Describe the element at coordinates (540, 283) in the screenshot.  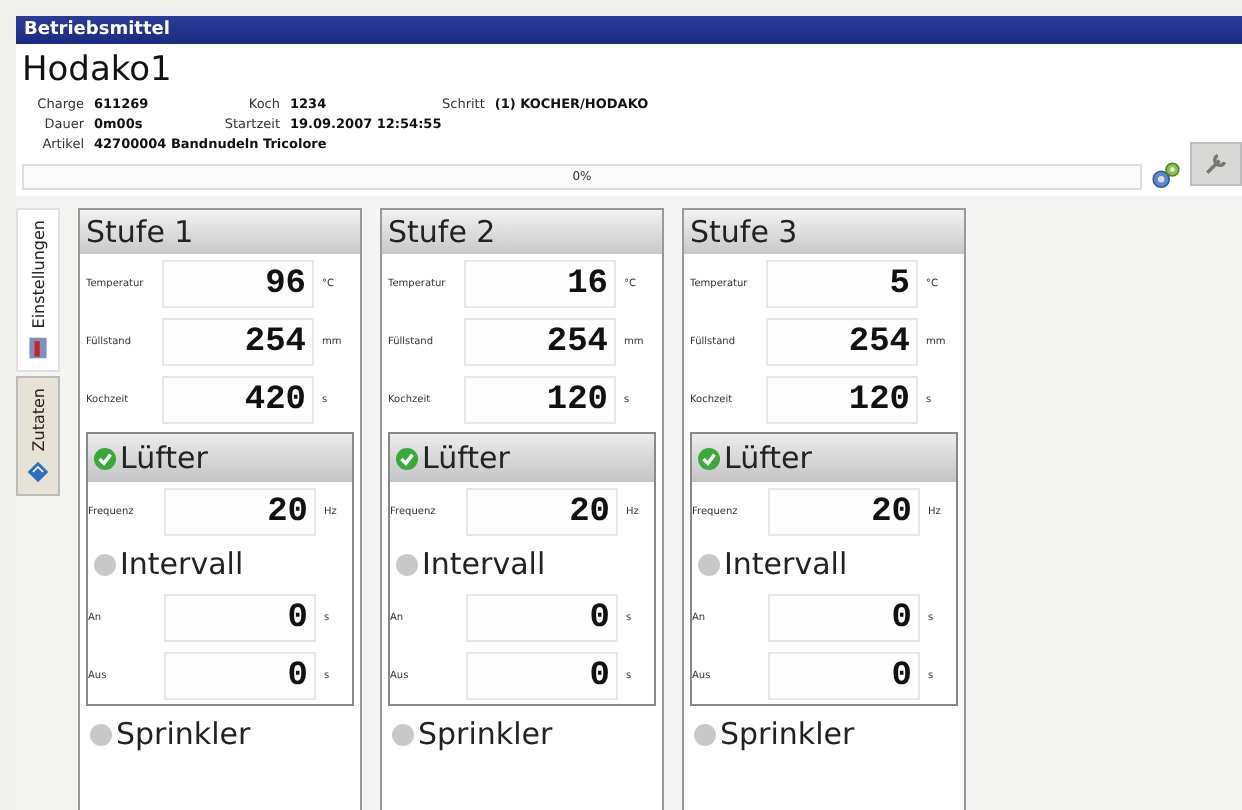
I see `value-field: 16` at that location.